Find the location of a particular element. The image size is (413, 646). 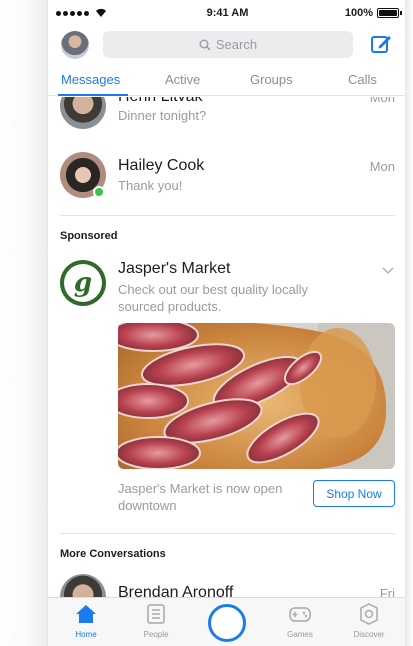

shop-now-button: Shop Now is located at coordinates (354, 493).